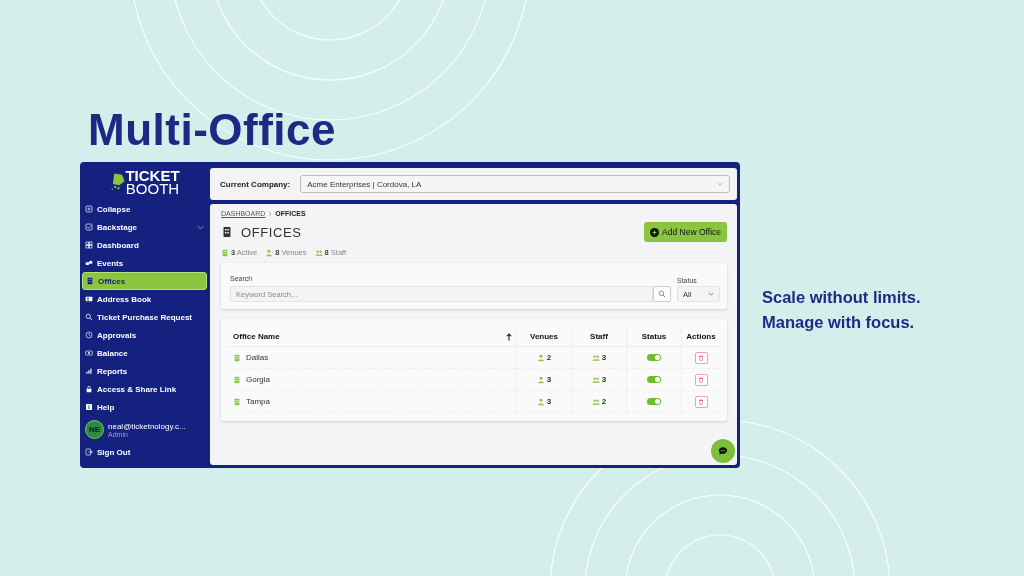 This screenshot has height=576, width=1024. What do you see at coordinates (89, 353) in the screenshot?
I see `cash-icon` at bounding box center [89, 353].